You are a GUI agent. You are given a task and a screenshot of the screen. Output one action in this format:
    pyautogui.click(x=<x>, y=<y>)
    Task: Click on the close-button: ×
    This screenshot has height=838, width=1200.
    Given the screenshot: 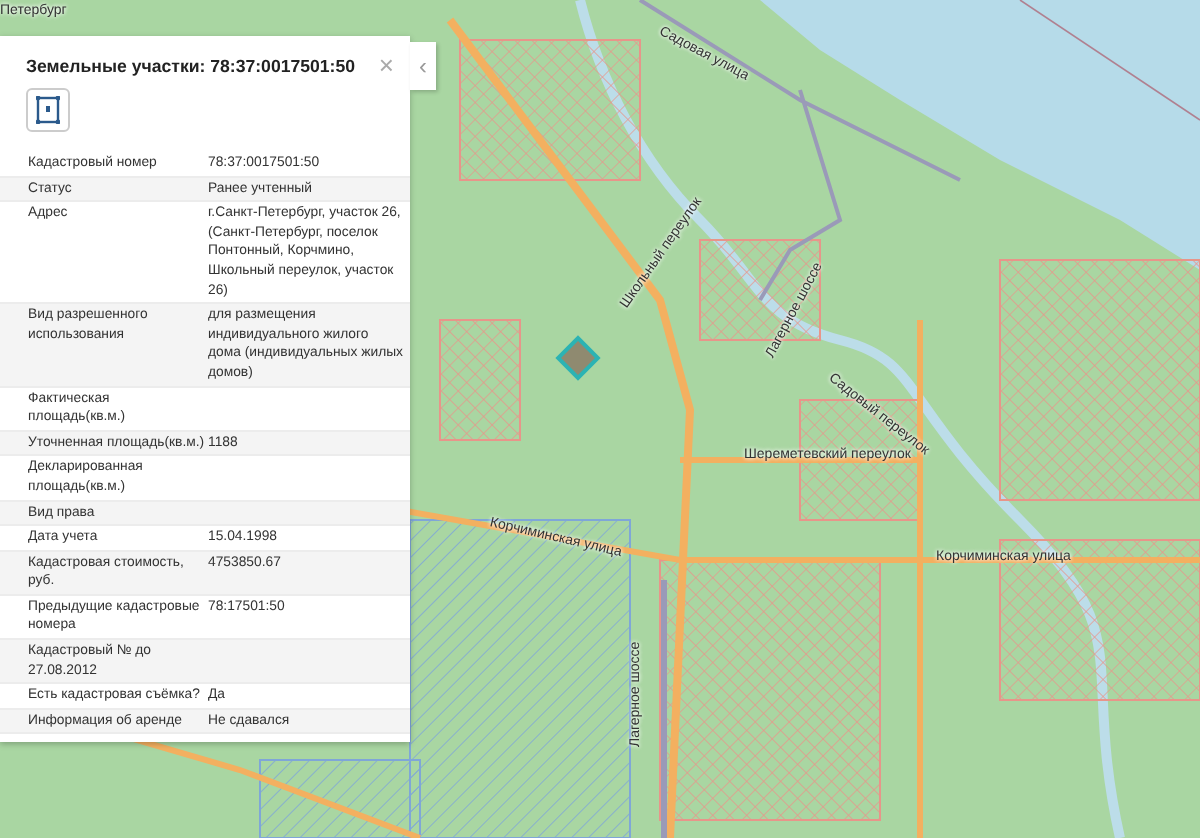 What is the action you would take?
    pyautogui.click(x=386, y=66)
    